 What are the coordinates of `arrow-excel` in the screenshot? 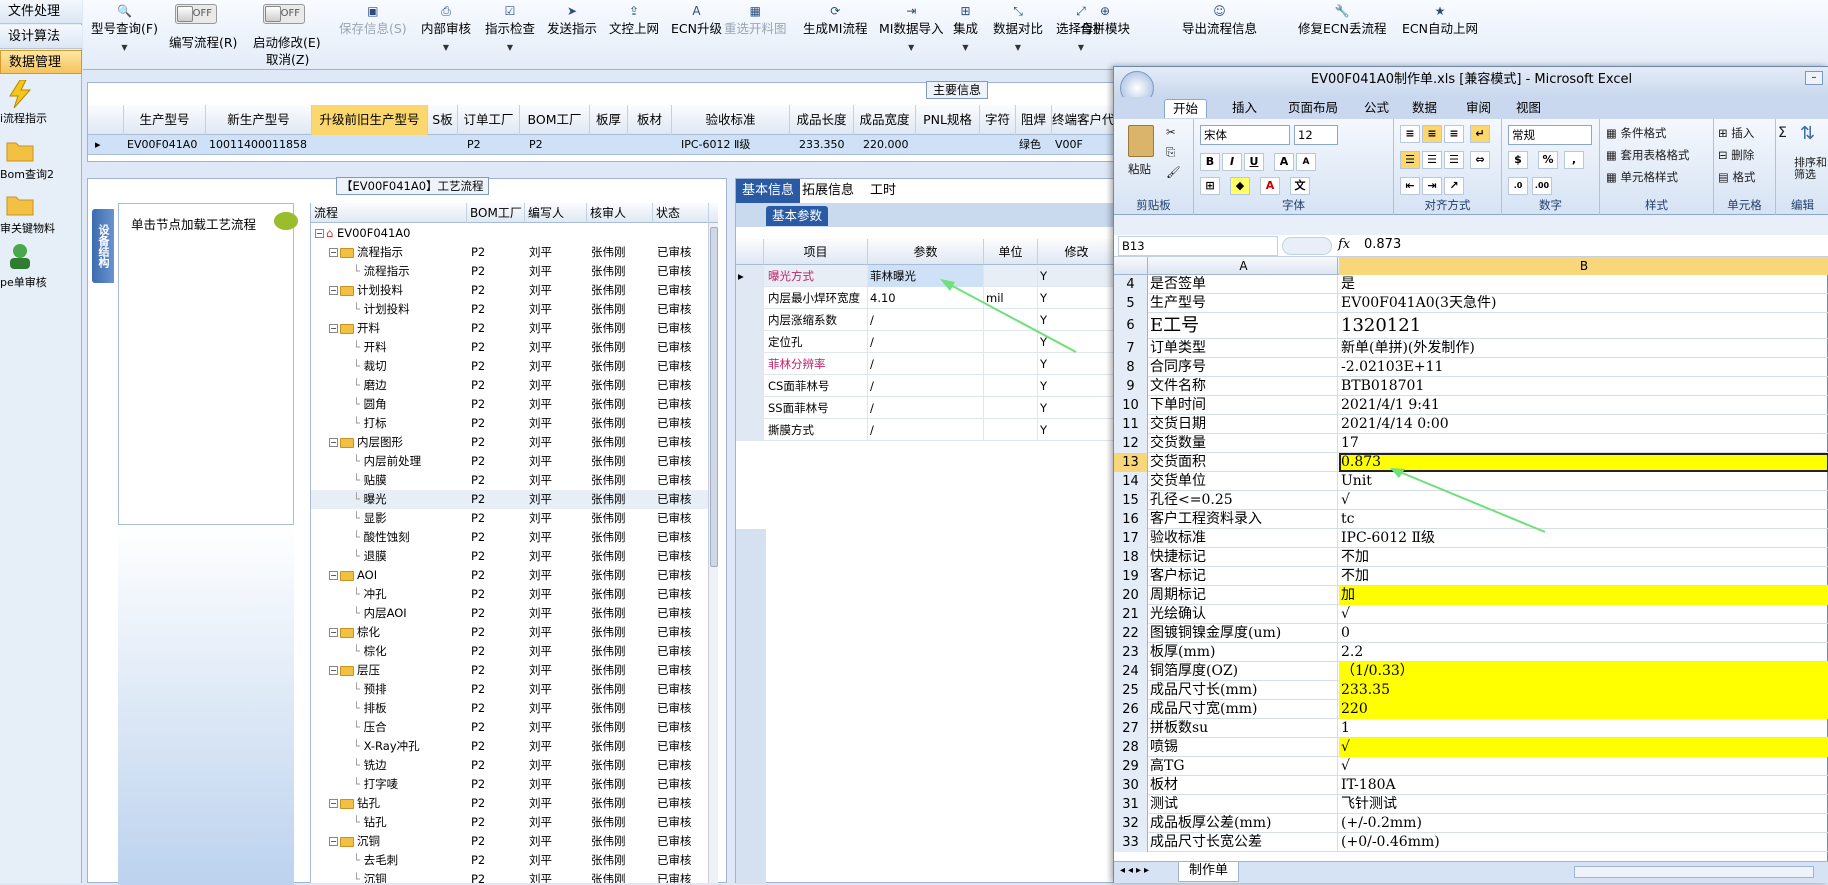 It's located at (1470, 501).